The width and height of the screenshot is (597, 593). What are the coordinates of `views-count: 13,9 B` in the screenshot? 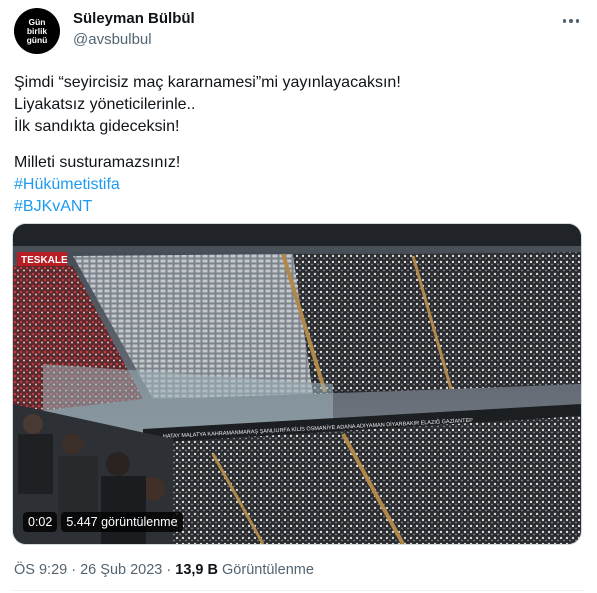 It's located at (196, 570).